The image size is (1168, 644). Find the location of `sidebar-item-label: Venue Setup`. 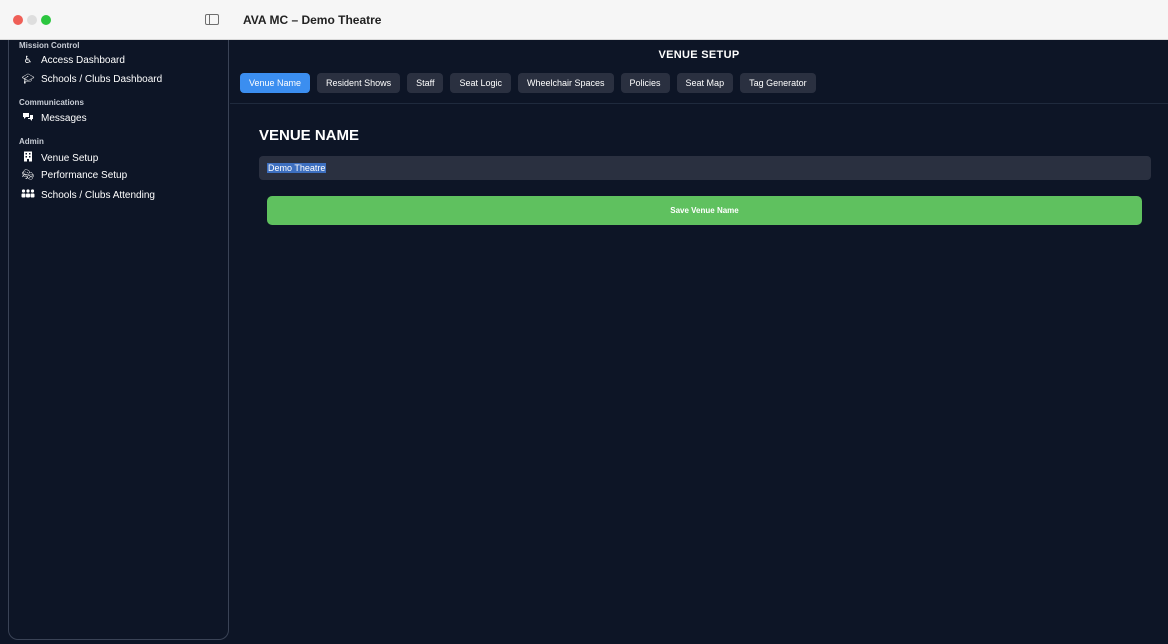

sidebar-item-label: Venue Setup is located at coordinates (70, 158).